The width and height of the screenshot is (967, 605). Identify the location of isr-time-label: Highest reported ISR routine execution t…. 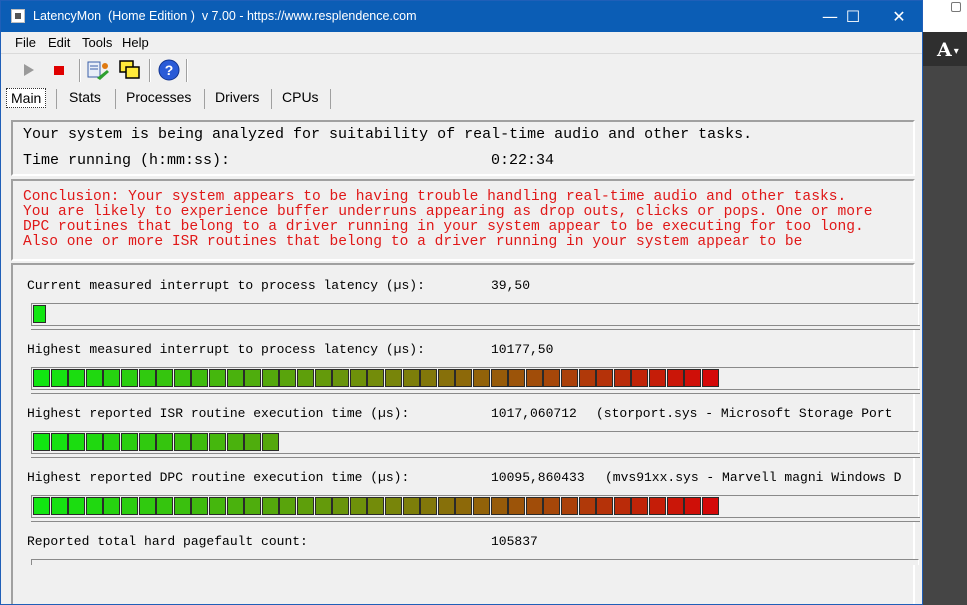
(218, 413).